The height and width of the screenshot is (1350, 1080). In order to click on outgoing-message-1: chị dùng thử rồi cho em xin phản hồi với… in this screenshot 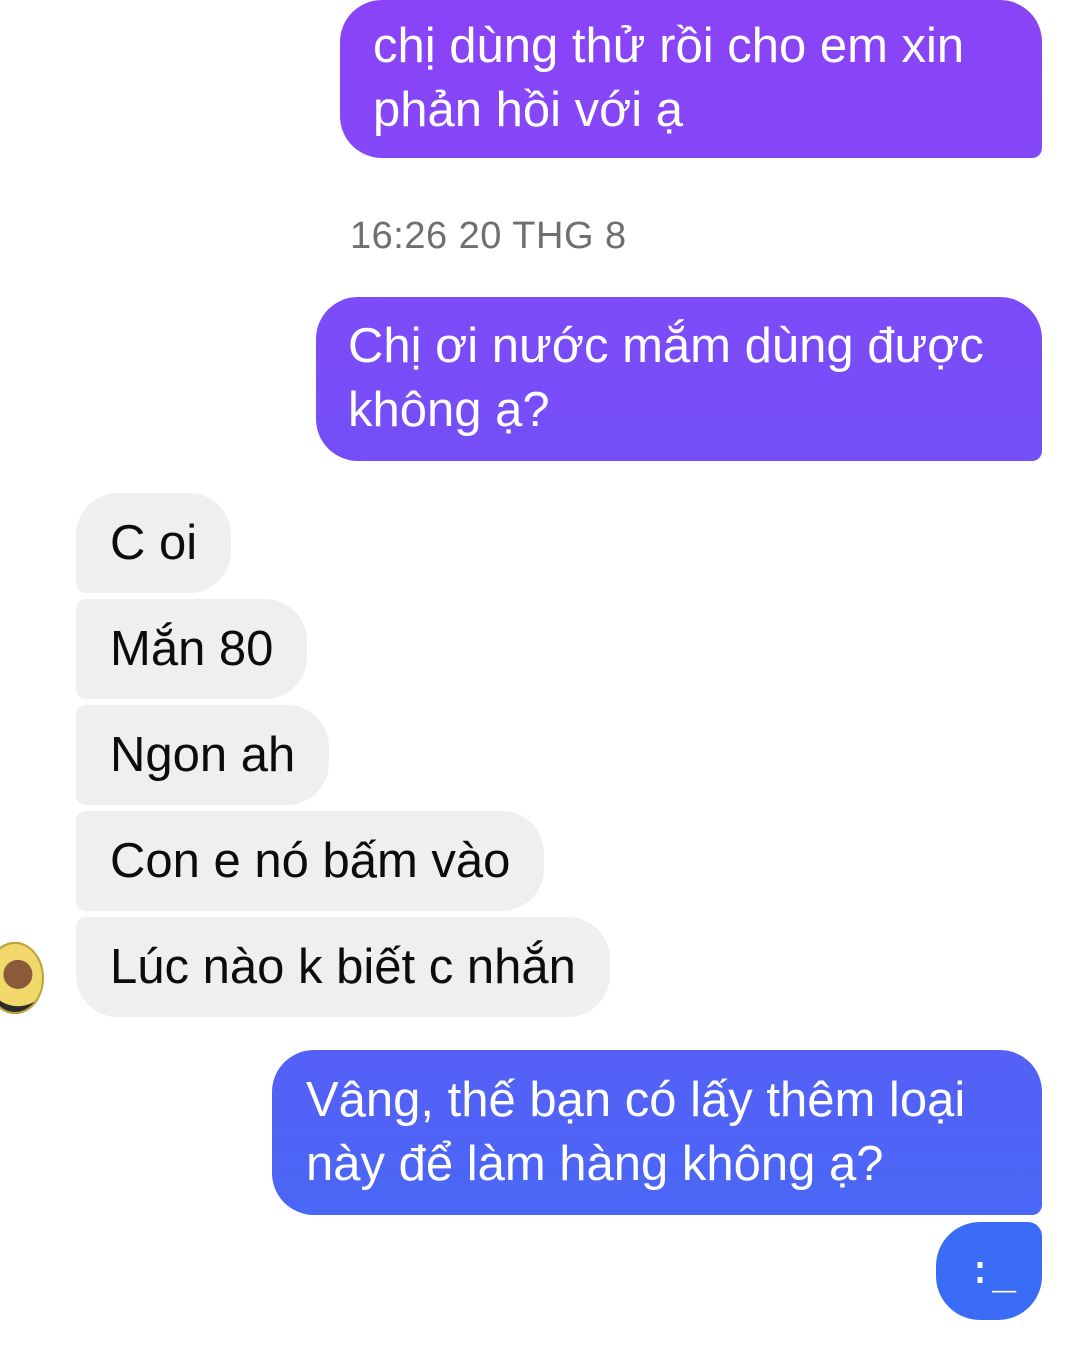, I will do `click(691, 79)`.